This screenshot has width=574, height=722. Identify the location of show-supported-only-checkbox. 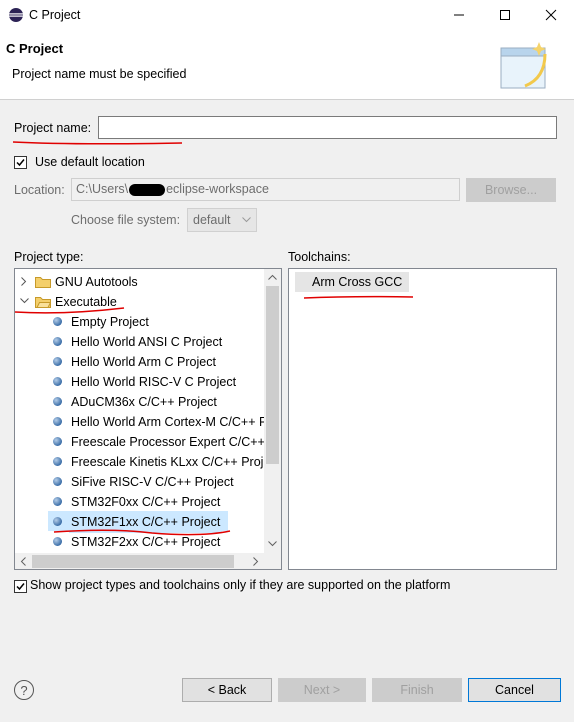
(20, 586).